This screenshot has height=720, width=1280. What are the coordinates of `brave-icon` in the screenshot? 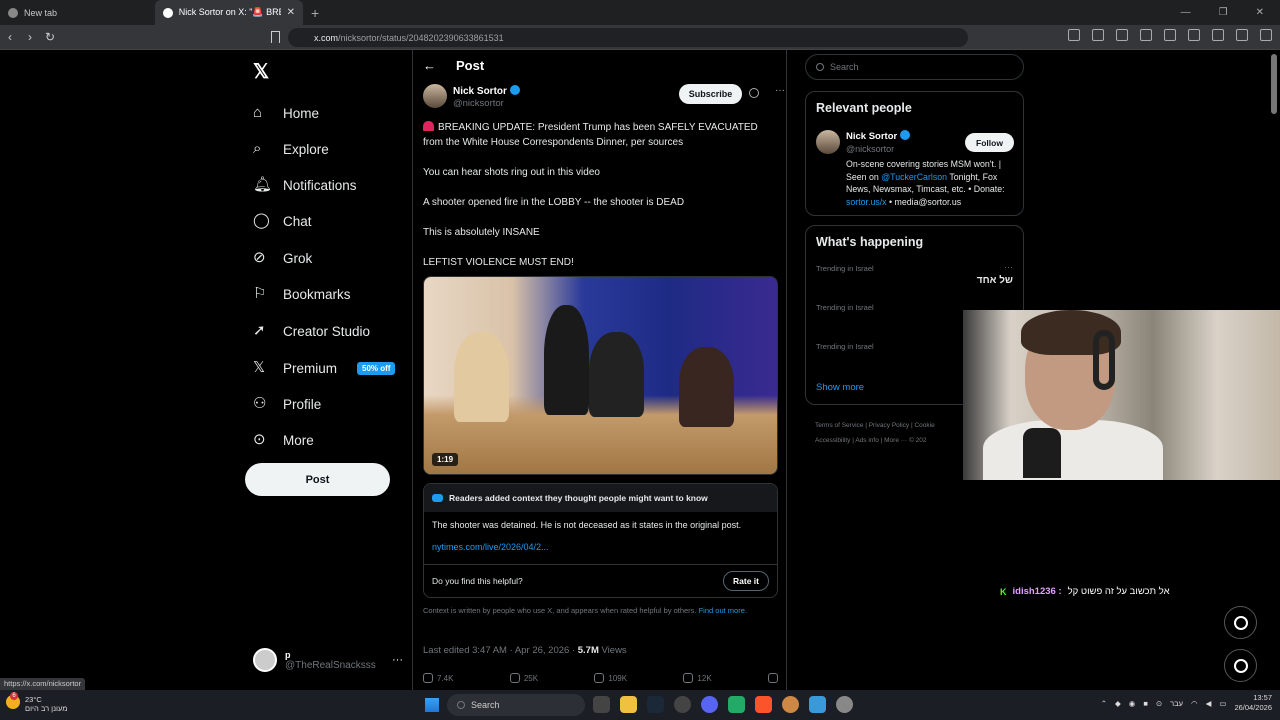 It's located at (763, 704).